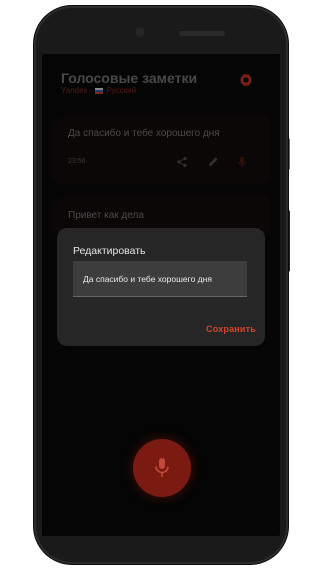 The width and height of the screenshot is (324, 576). What do you see at coordinates (140, 32) in the screenshot?
I see `front-camera` at bounding box center [140, 32].